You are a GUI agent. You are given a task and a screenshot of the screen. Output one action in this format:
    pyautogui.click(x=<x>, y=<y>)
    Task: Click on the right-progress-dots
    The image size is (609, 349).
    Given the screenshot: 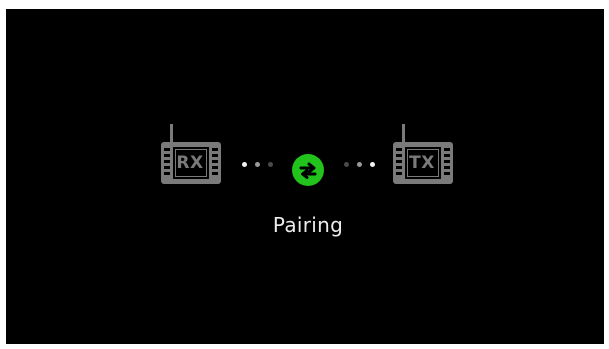 What is the action you would take?
    pyautogui.click(x=359, y=164)
    